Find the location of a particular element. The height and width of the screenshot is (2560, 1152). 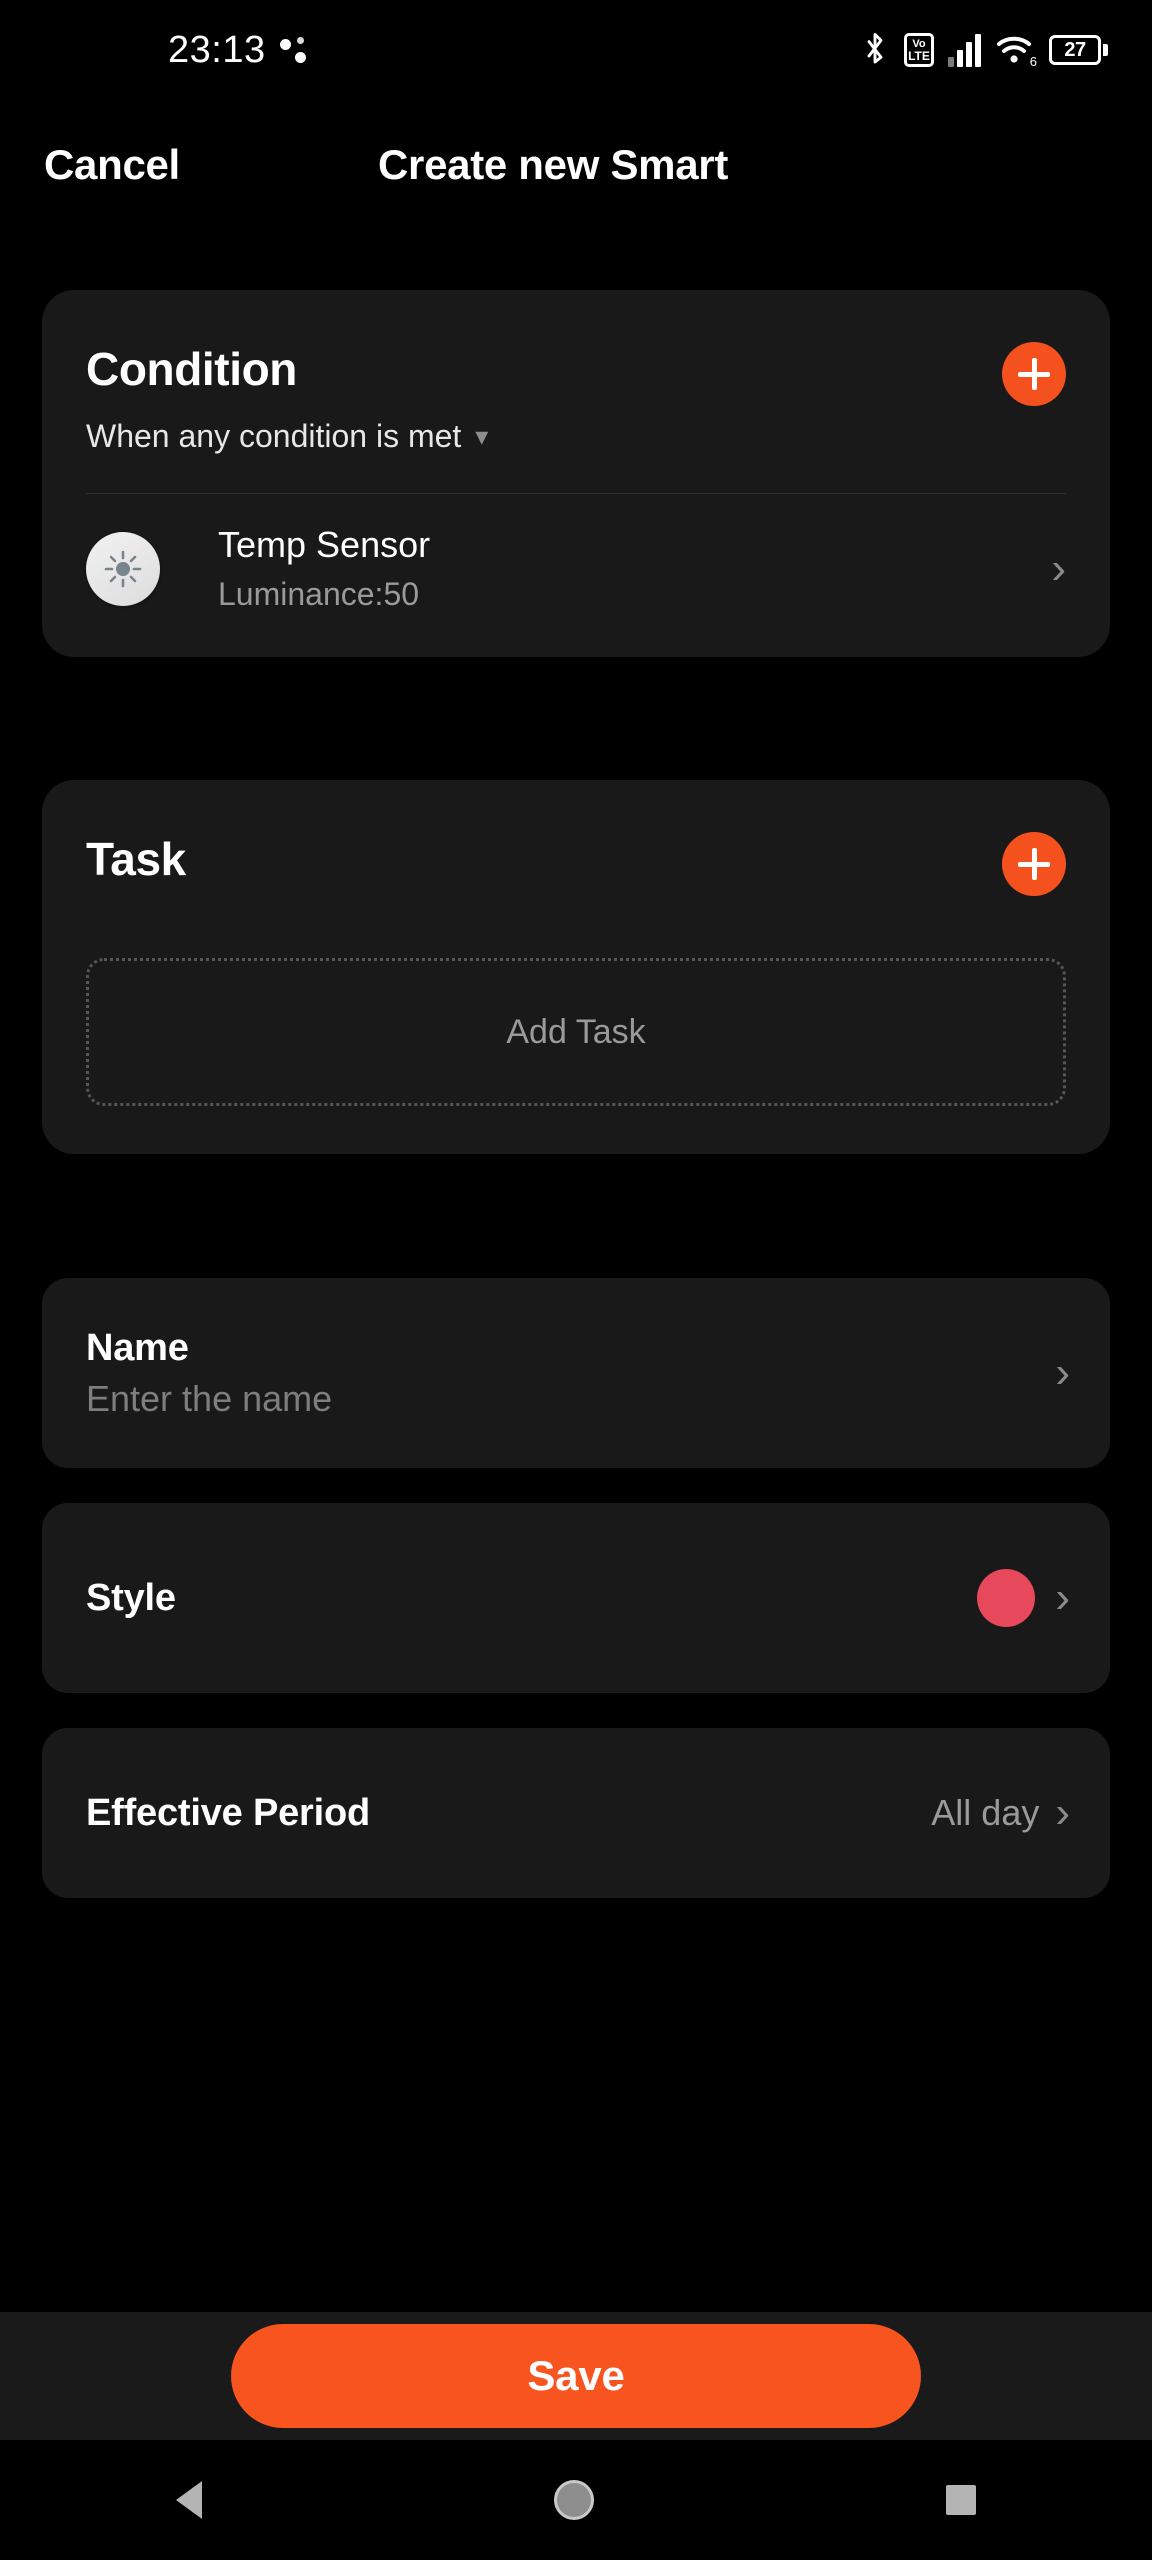

add-task-label: Add Task is located at coordinates (576, 1031).